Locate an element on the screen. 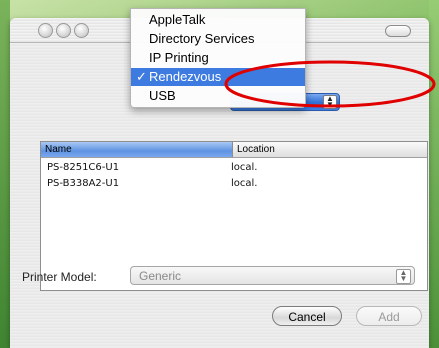 The height and width of the screenshot is (348, 439). checkmark-icon: ✓ is located at coordinates (141, 76).